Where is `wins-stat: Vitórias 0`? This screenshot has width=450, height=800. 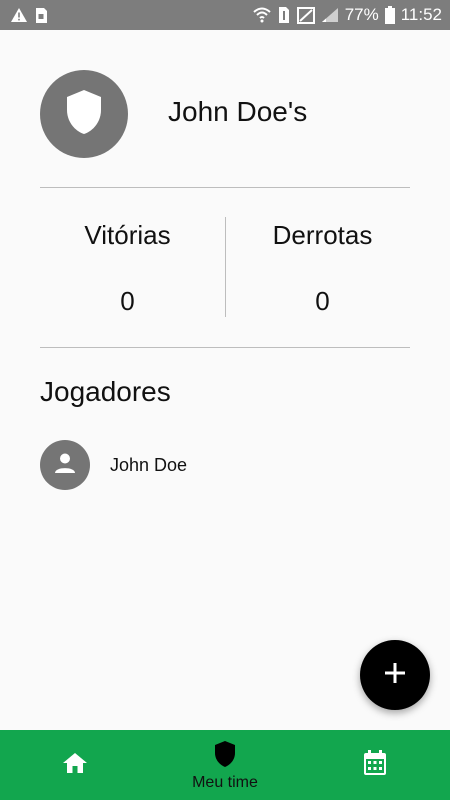 wins-stat: Vitórias 0 is located at coordinates (127, 268).